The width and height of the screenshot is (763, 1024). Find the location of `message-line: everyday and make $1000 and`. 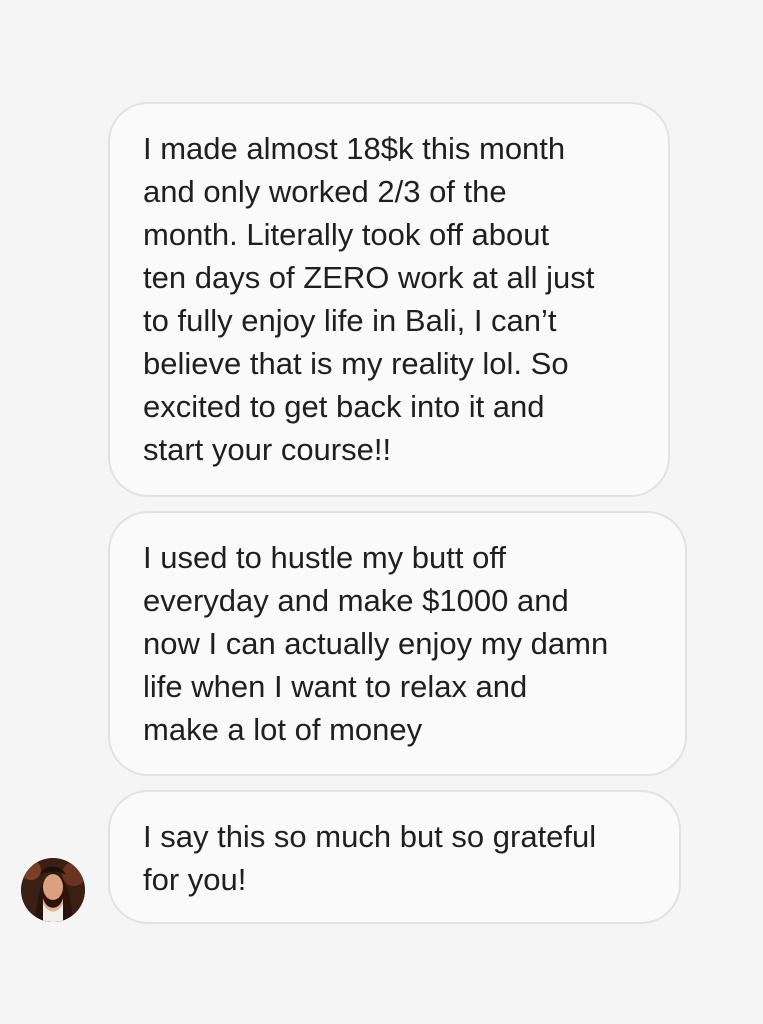

message-line: everyday and make $1000 and is located at coordinates (356, 600).